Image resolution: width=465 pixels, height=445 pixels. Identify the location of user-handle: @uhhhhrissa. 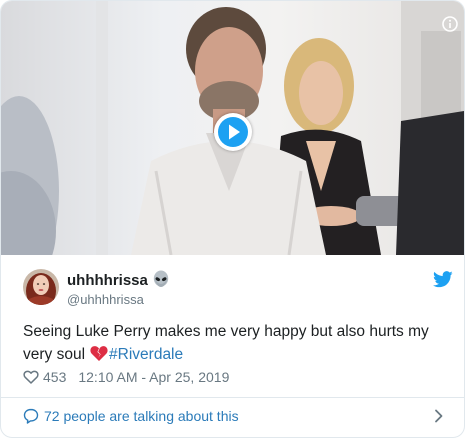
(118, 300).